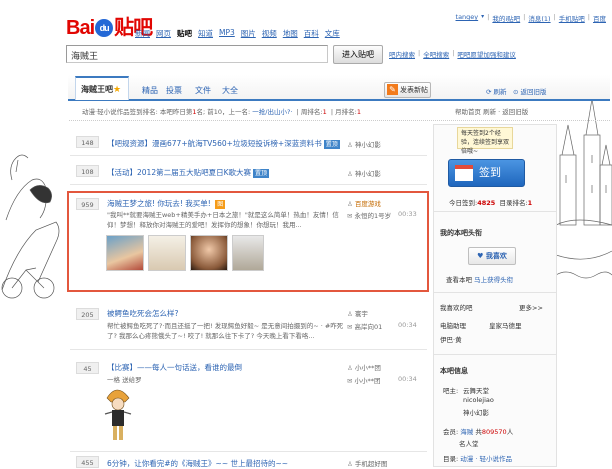  What do you see at coordinates (118, 415) in the screenshot?
I see `chibi-character-image` at bounding box center [118, 415].